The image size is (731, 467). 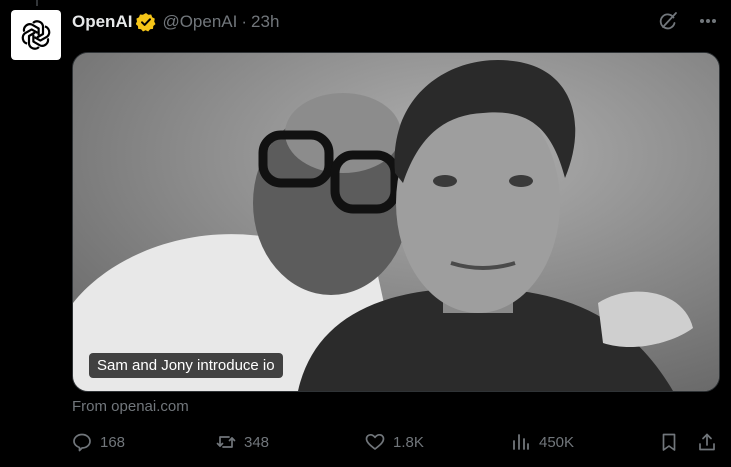 I want to click on post-top-actions, so click(x=688, y=21).